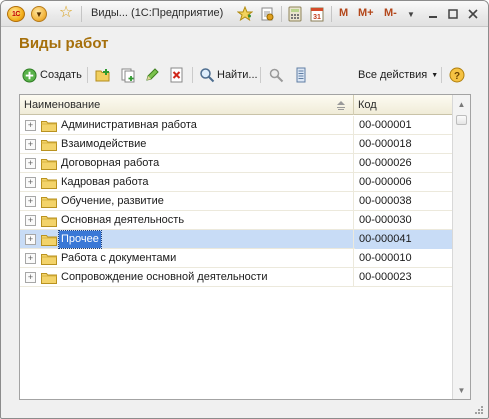 The width and height of the screenshot is (489, 419). What do you see at coordinates (341, 105) in the screenshot?
I see `sort-ascending-icon` at bounding box center [341, 105].